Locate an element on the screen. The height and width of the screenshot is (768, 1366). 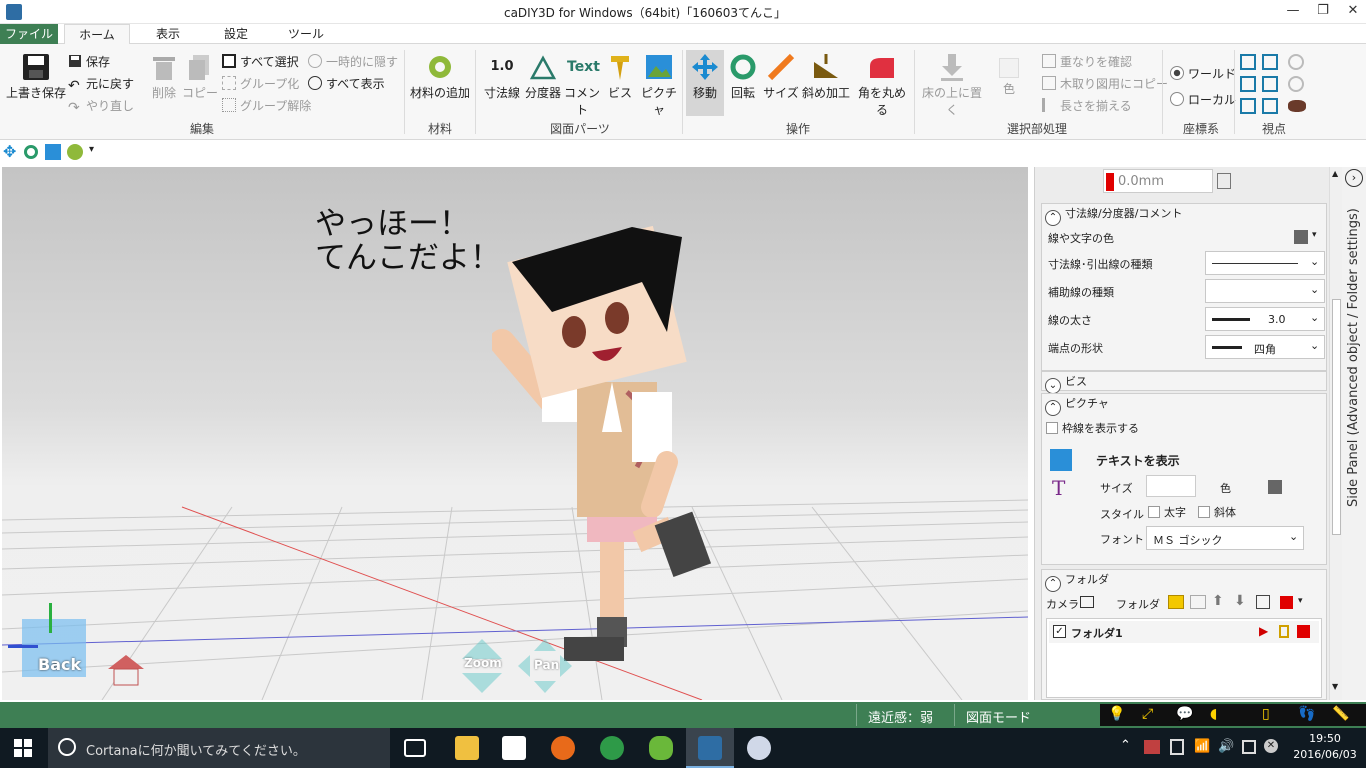
home-view-button is located at coordinates (126, 670).